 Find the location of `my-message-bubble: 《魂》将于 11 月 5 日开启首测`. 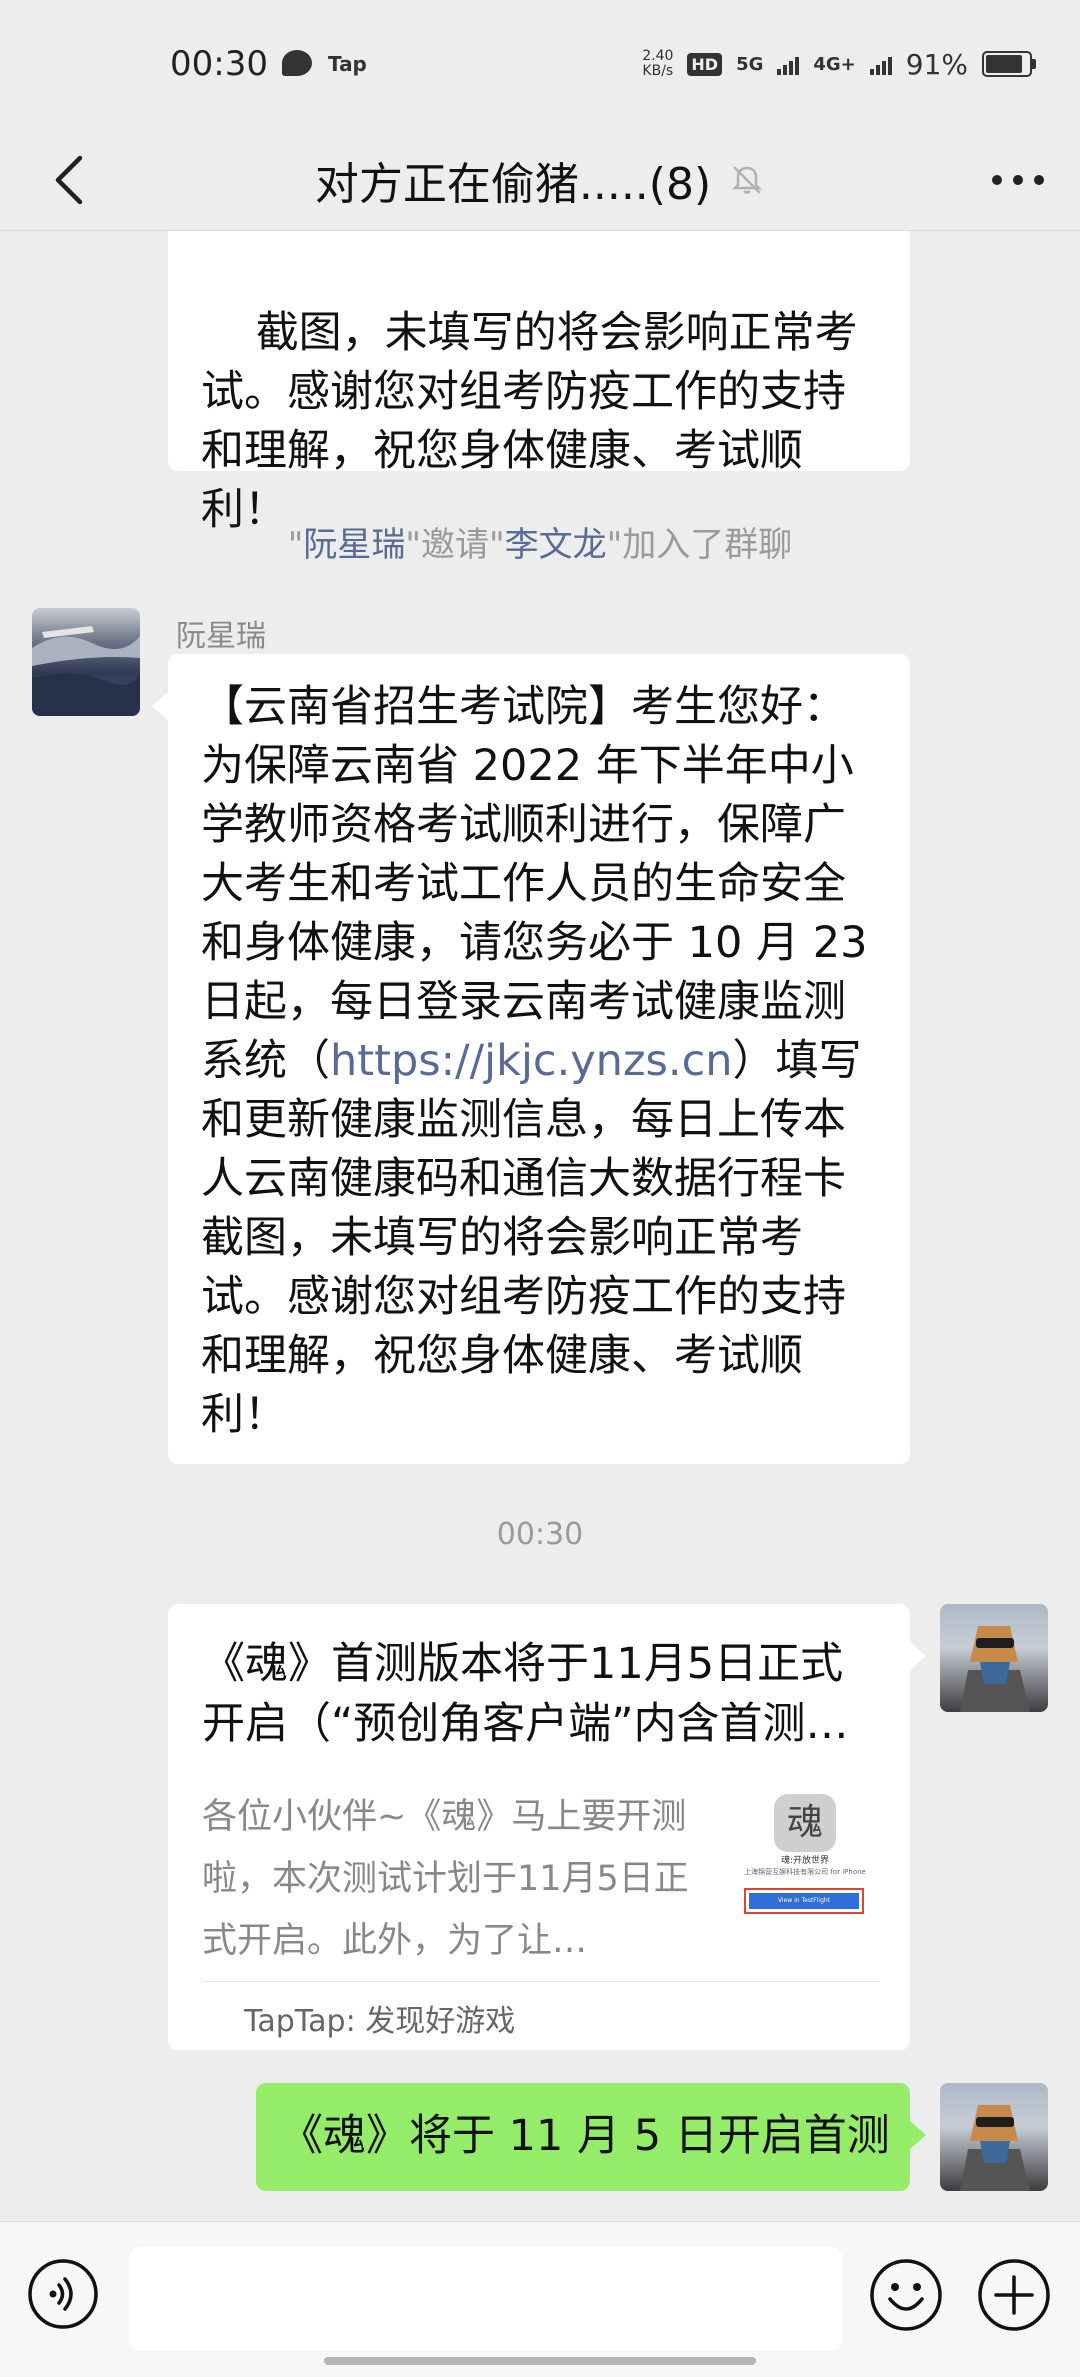

my-message-bubble: 《魂》将于 11 月 5 日开启首测 is located at coordinates (591, 2137).